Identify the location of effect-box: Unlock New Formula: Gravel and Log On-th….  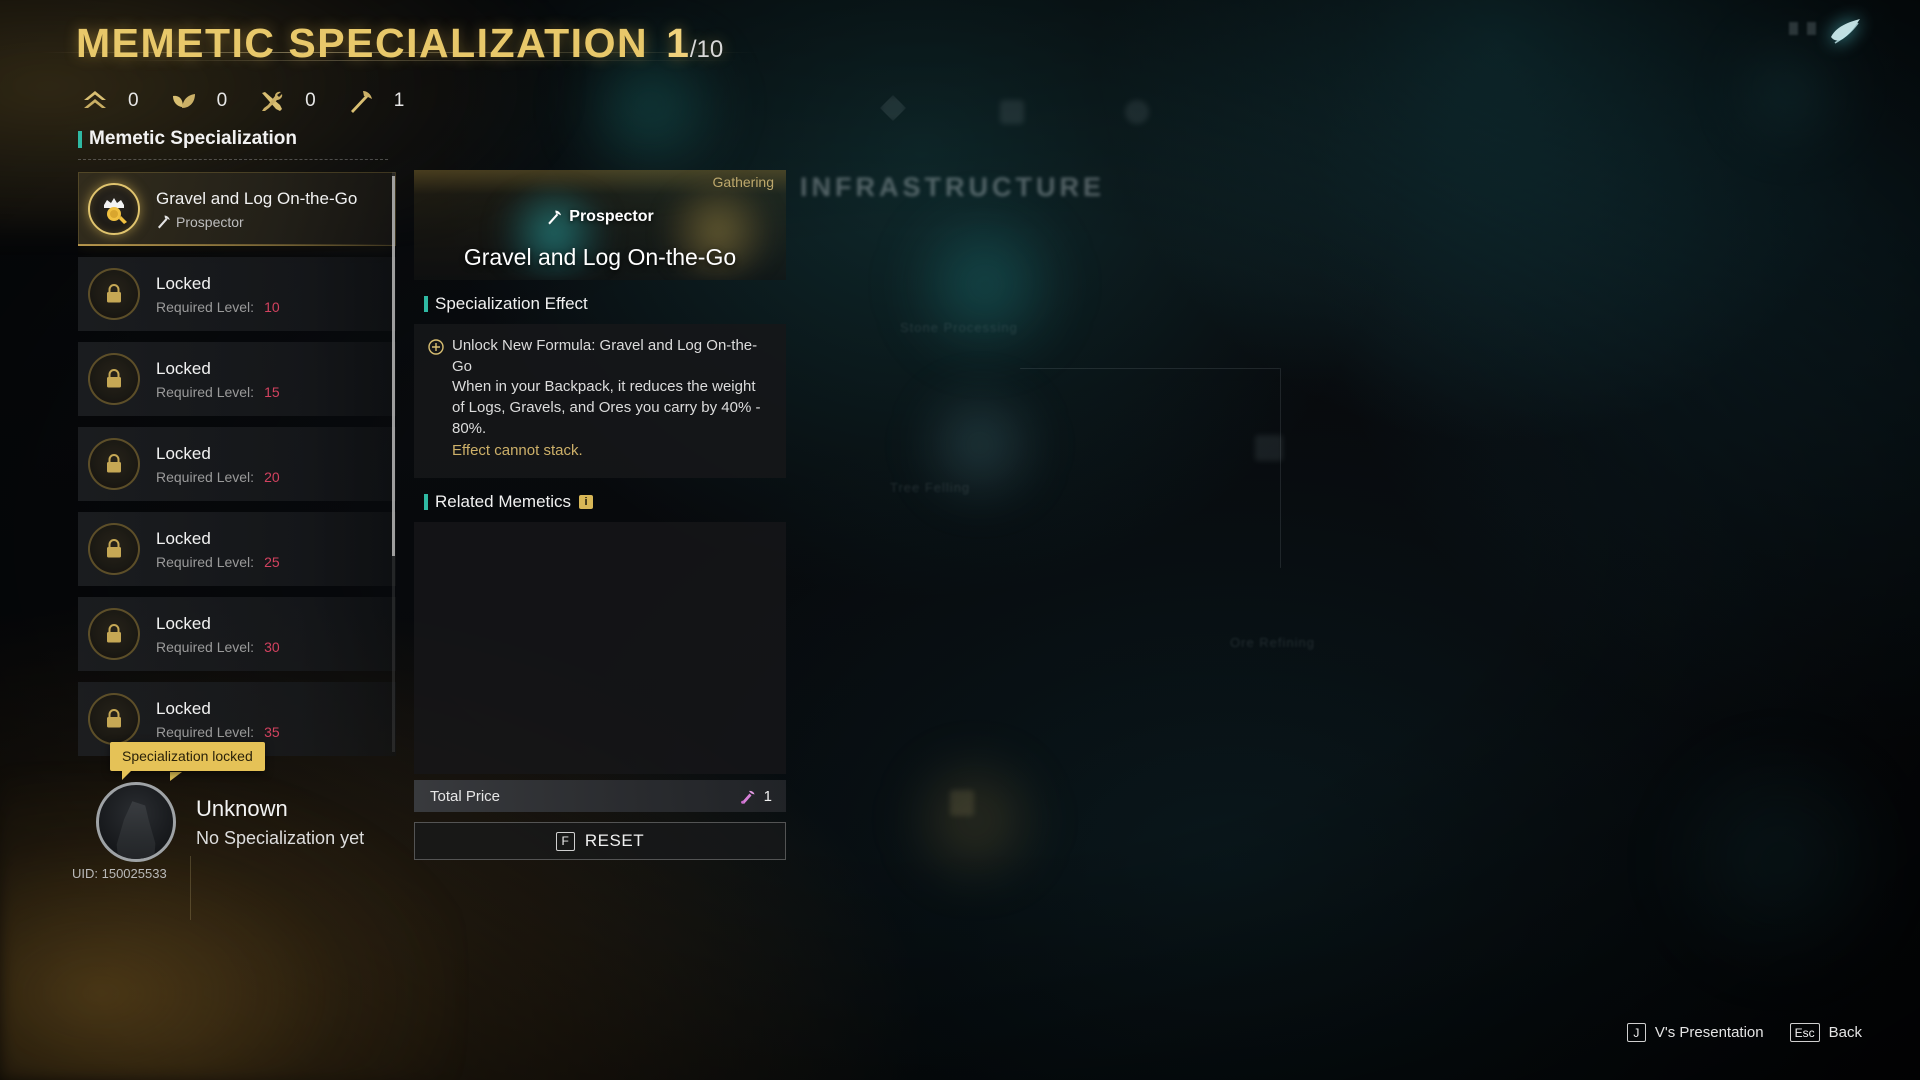
(600, 401).